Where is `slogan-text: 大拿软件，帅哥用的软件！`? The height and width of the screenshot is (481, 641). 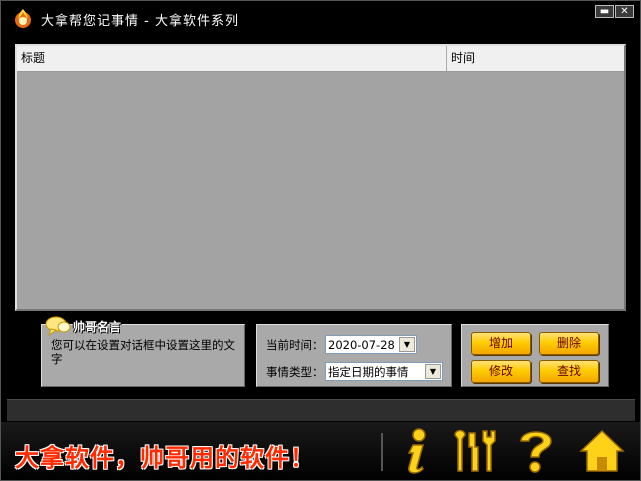 slogan-text: 大拿软件，帅哥用的软件！ is located at coordinates (165, 458).